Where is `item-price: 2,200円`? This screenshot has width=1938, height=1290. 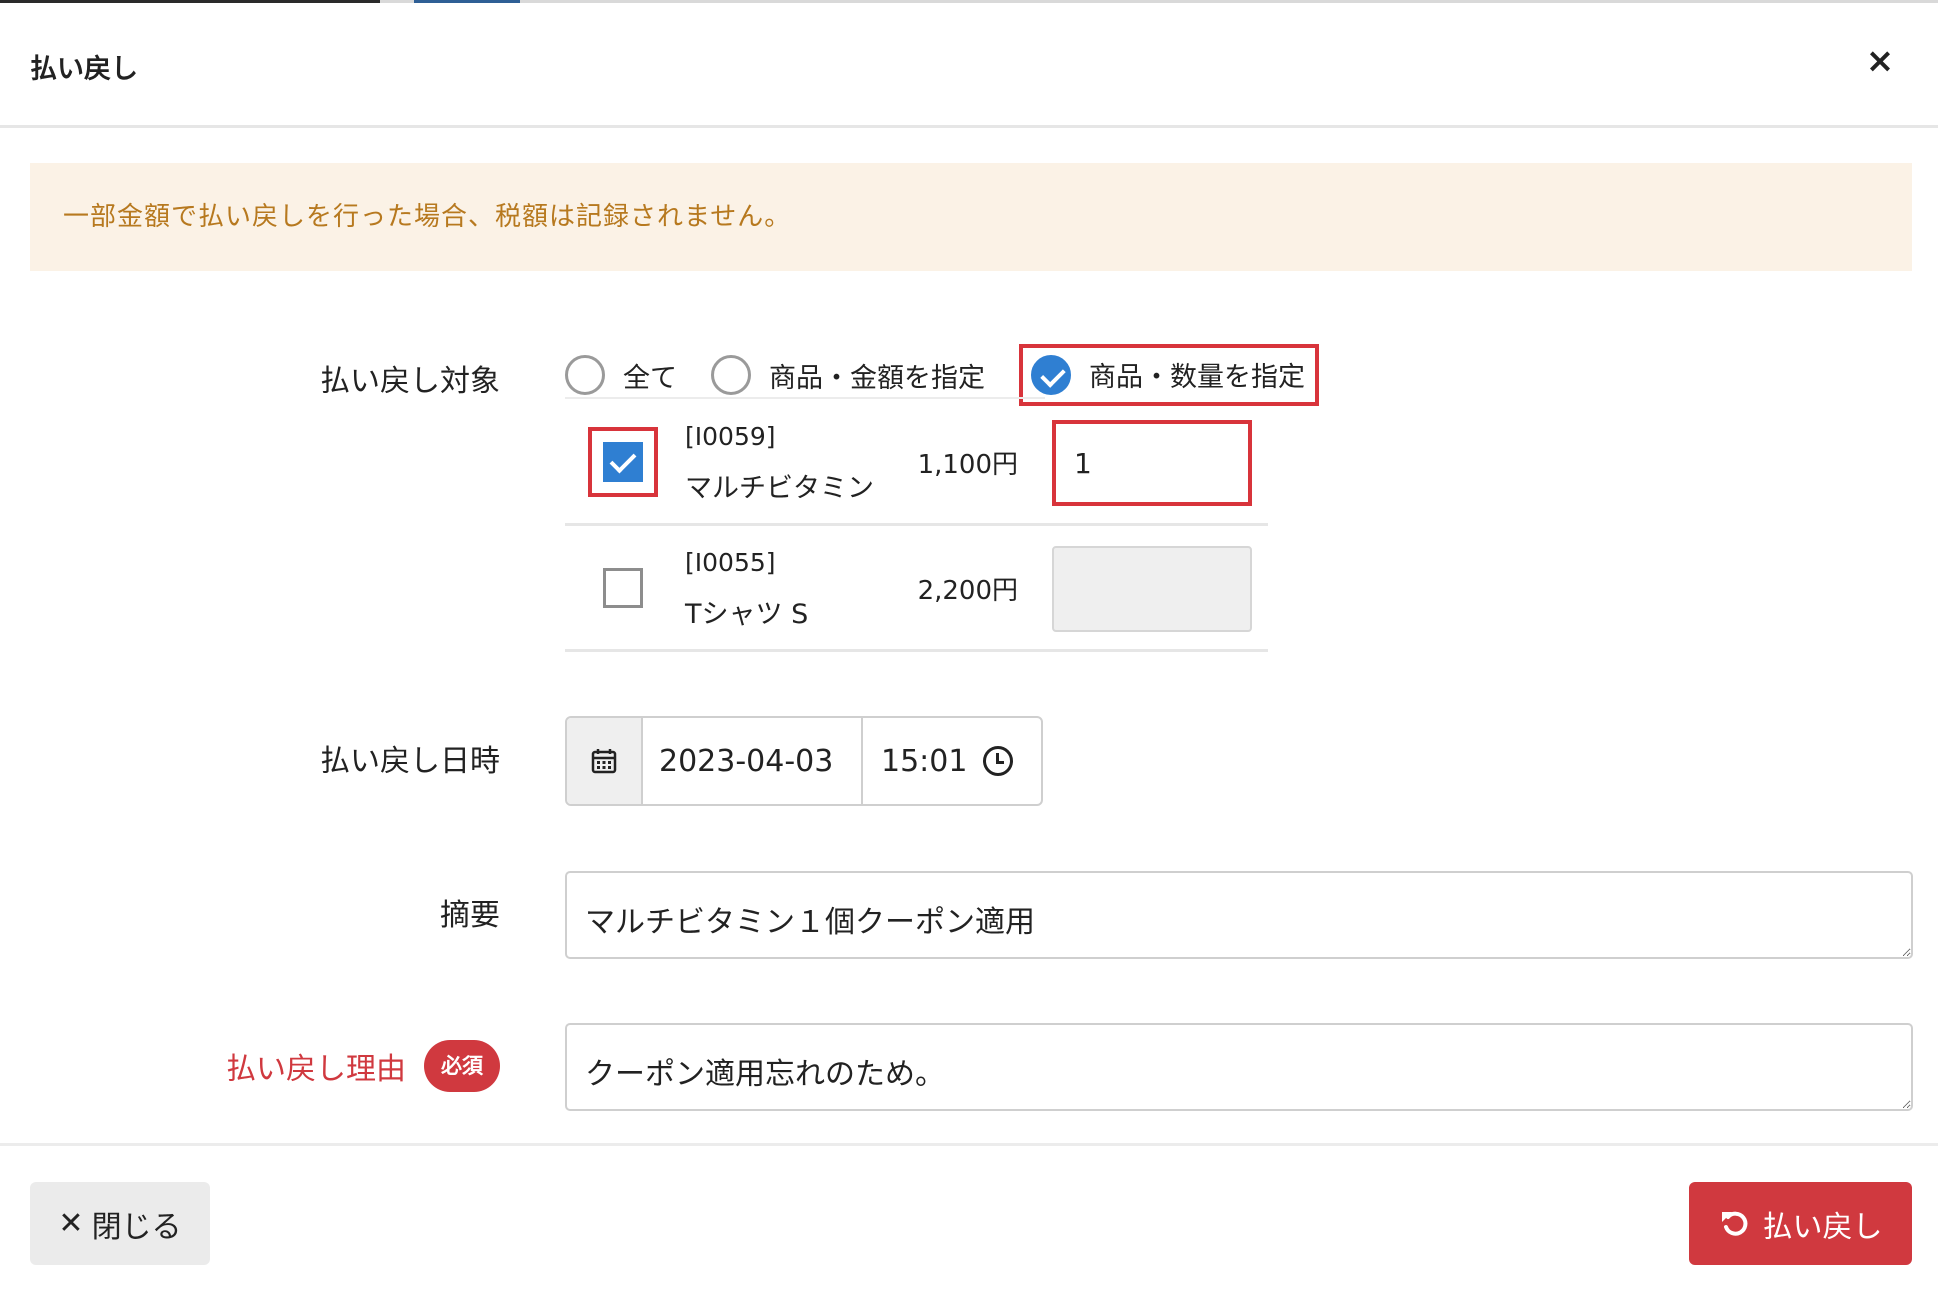
item-price: 2,200円 is located at coordinates (967, 591).